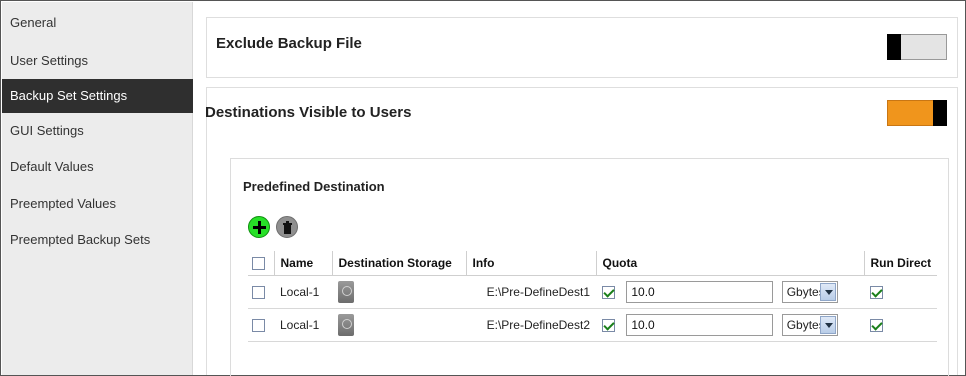 This screenshot has width=966, height=376. I want to click on column-header-info: Info, so click(531, 263).